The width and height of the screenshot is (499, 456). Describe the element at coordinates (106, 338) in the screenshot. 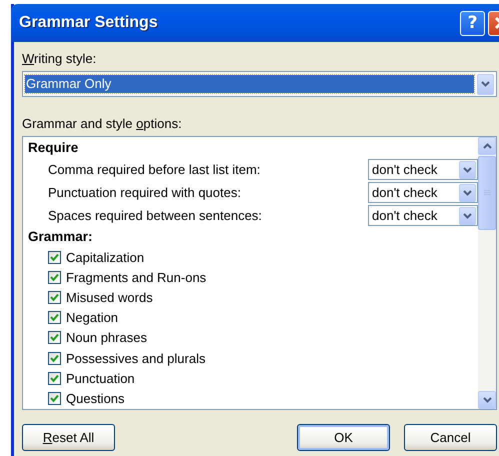

I see `checkbox-label: Noun phrases` at that location.